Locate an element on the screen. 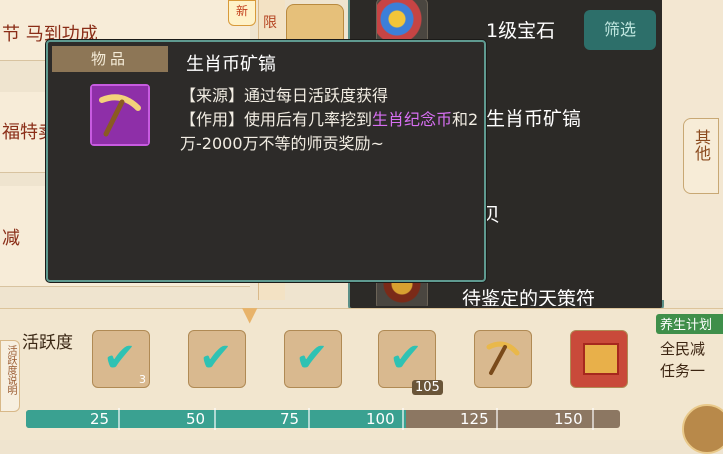  milestone-label: 125 is located at coordinates (474, 419).